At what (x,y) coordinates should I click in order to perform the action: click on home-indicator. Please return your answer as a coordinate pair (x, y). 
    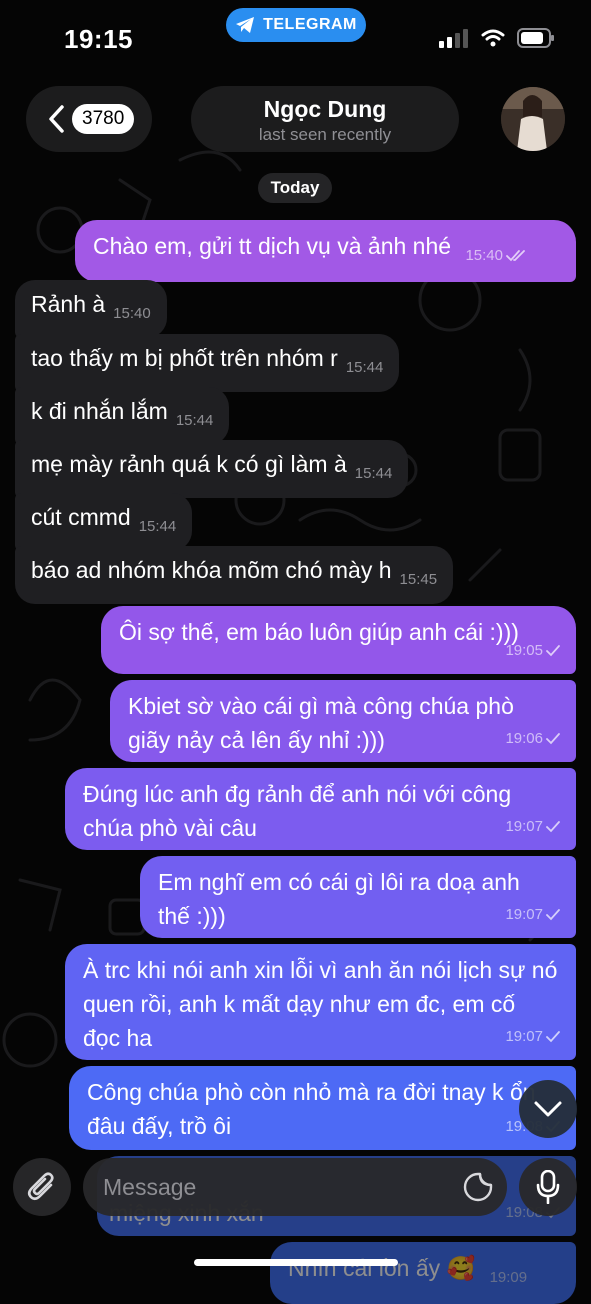
    Looking at the image, I should click on (296, 1262).